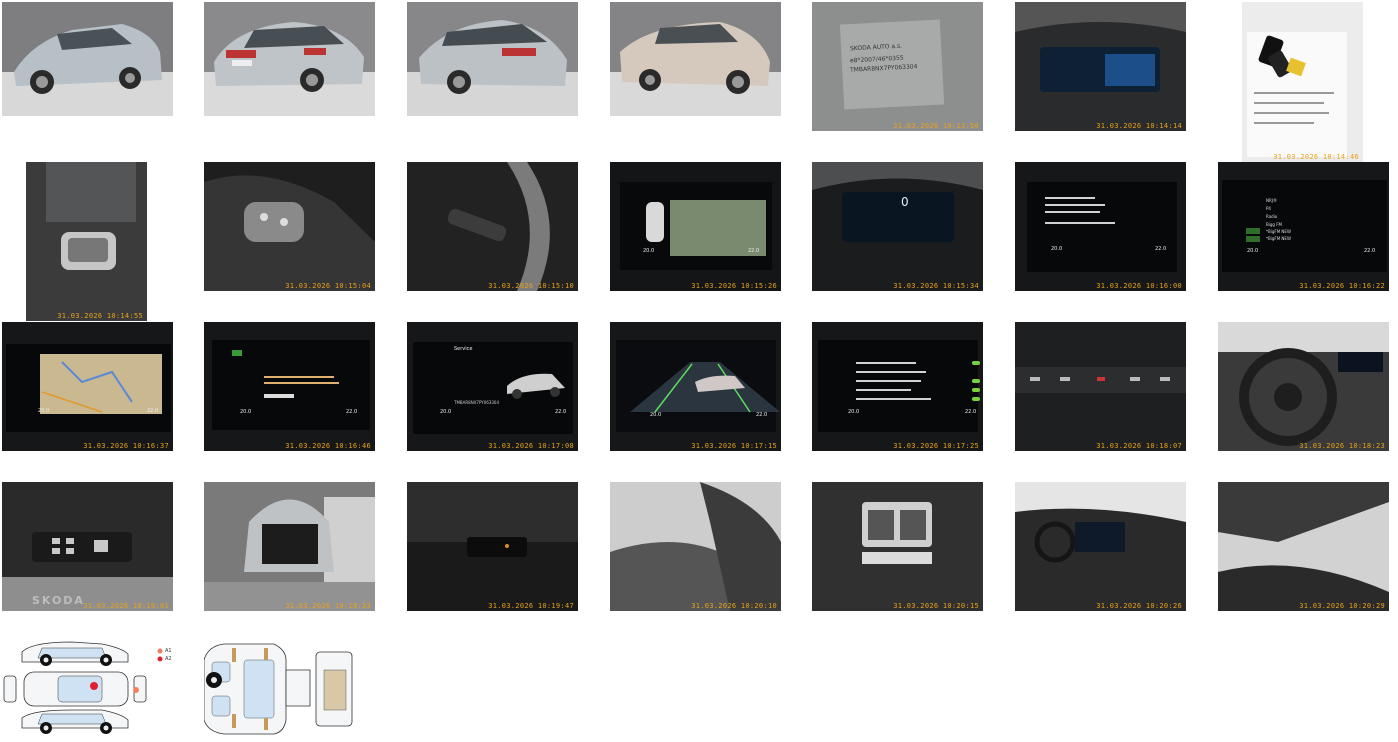 The image size is (1398, 742). Describe the element at coordinates (87, 689) in the screenshot. I see `exterior-damage-diagram: A1 A2` at that location.